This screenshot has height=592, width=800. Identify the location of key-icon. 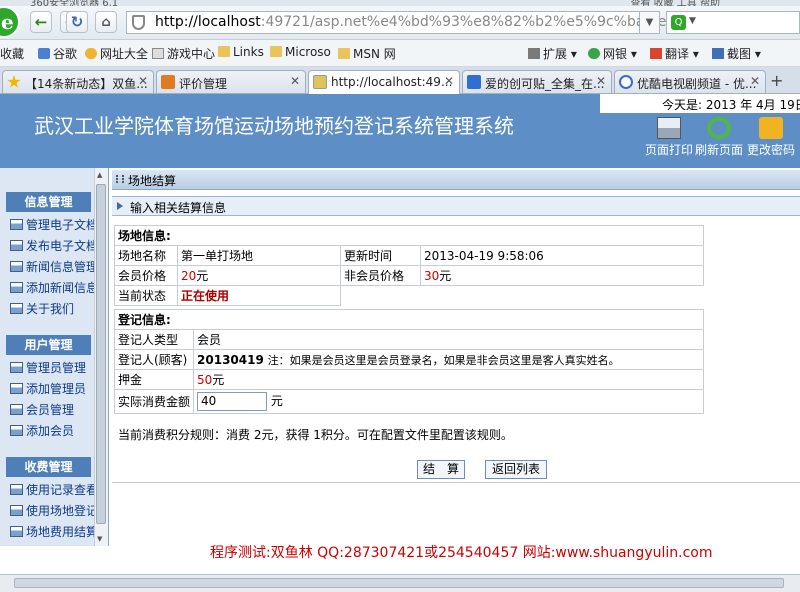
(771, 128).